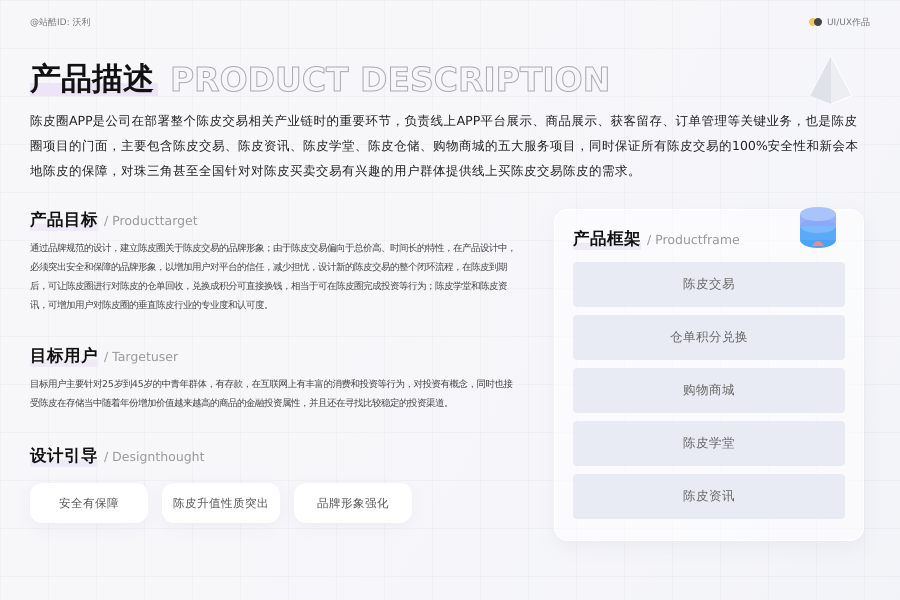  What do you see at coordinates (64, 220) in the screenshot?
I see `section-title: 产品目标` at bounding box center [64, 220].